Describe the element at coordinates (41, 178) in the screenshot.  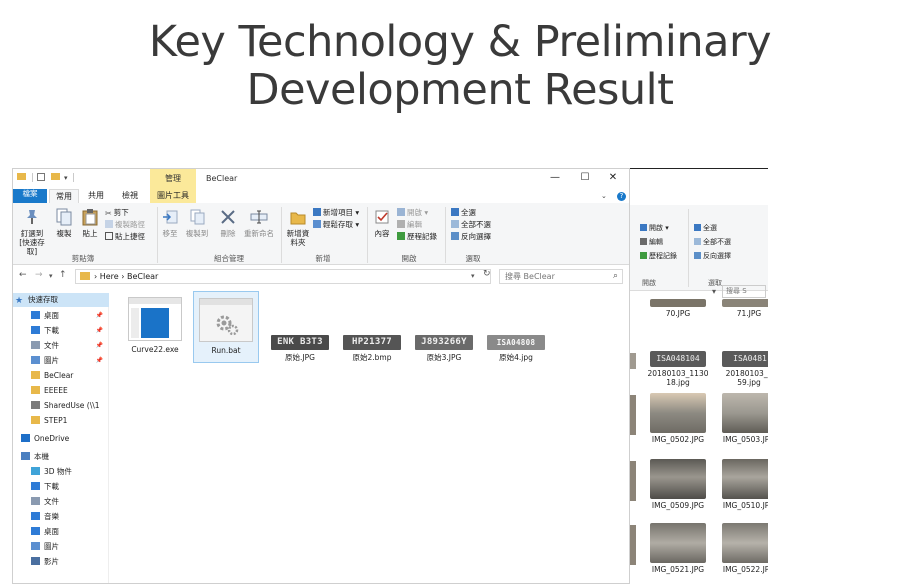
I see `quick-properties-icon` at that location.